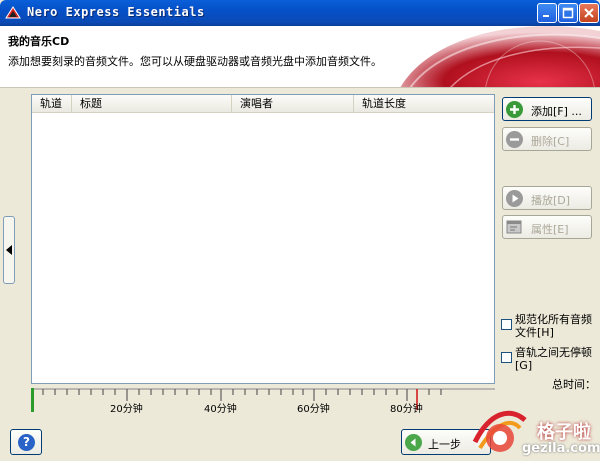 The width and height of the screenshot is (600, 461). Describe the element at coordinates (514, 198) in the screenshot. I see `play-icon` at that location.